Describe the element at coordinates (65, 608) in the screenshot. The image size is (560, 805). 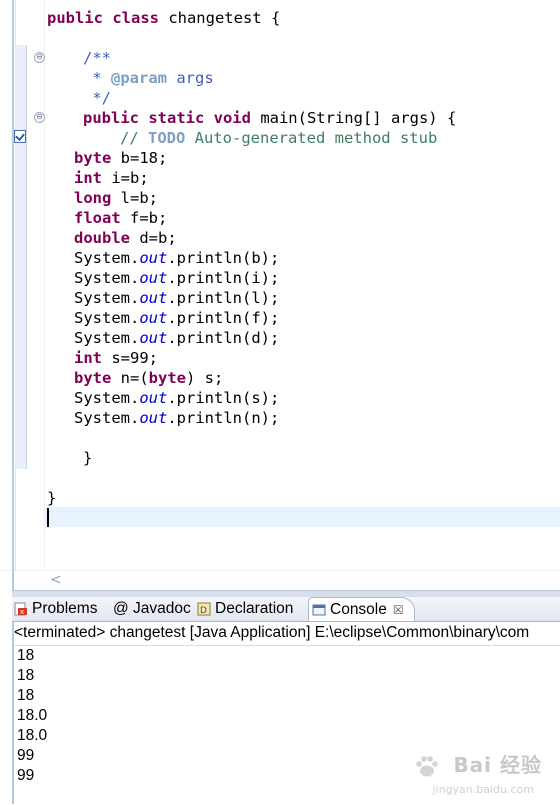
I see `tab-label: Problems` at that location.